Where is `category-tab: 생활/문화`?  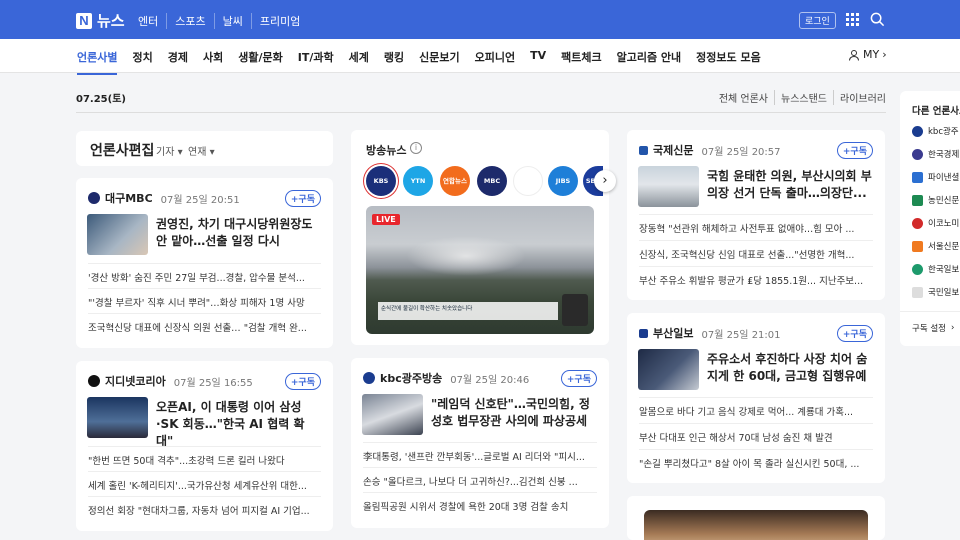
category-tab: 생활/문화 is located at coordinates (260, 62).